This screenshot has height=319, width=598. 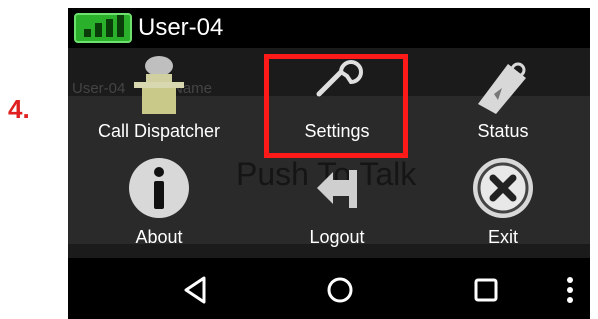 What do you see at coordinates (503, 131) in the screenshot?
I see `status-label: Status` at bounding box center [503, 131].